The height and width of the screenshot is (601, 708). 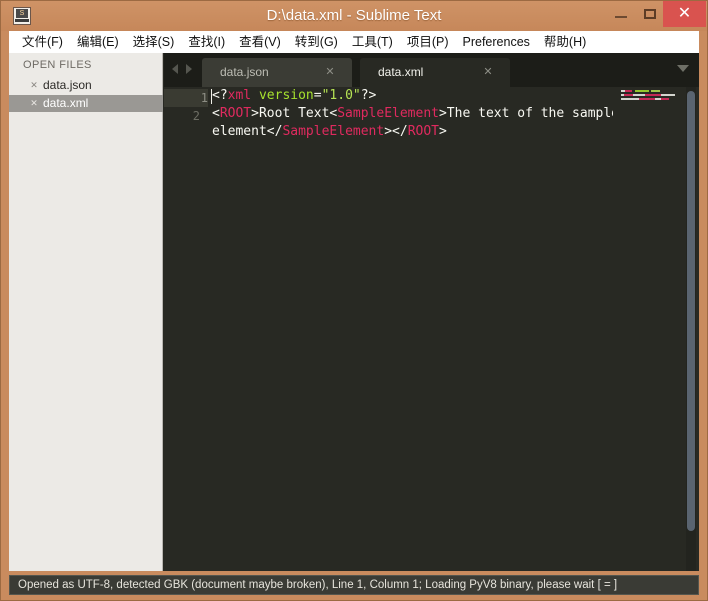 What do you see at coordinates (316, 42) in the screenshot?
I see `menu-item-5: 转到(G)` at bounding box center [316, 42].